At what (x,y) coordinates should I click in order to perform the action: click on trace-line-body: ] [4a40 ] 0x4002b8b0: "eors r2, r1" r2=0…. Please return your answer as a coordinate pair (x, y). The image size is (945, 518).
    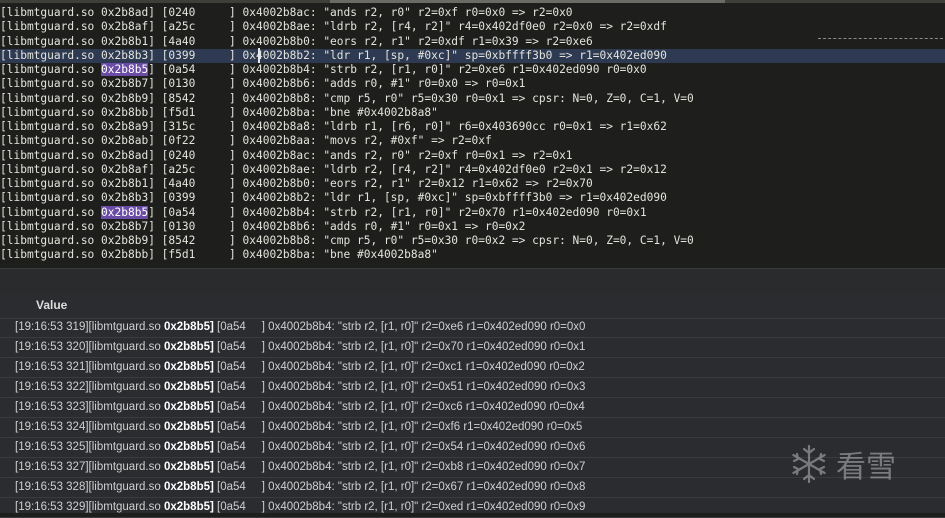
    Looking at the image, I should click on (370, 41).